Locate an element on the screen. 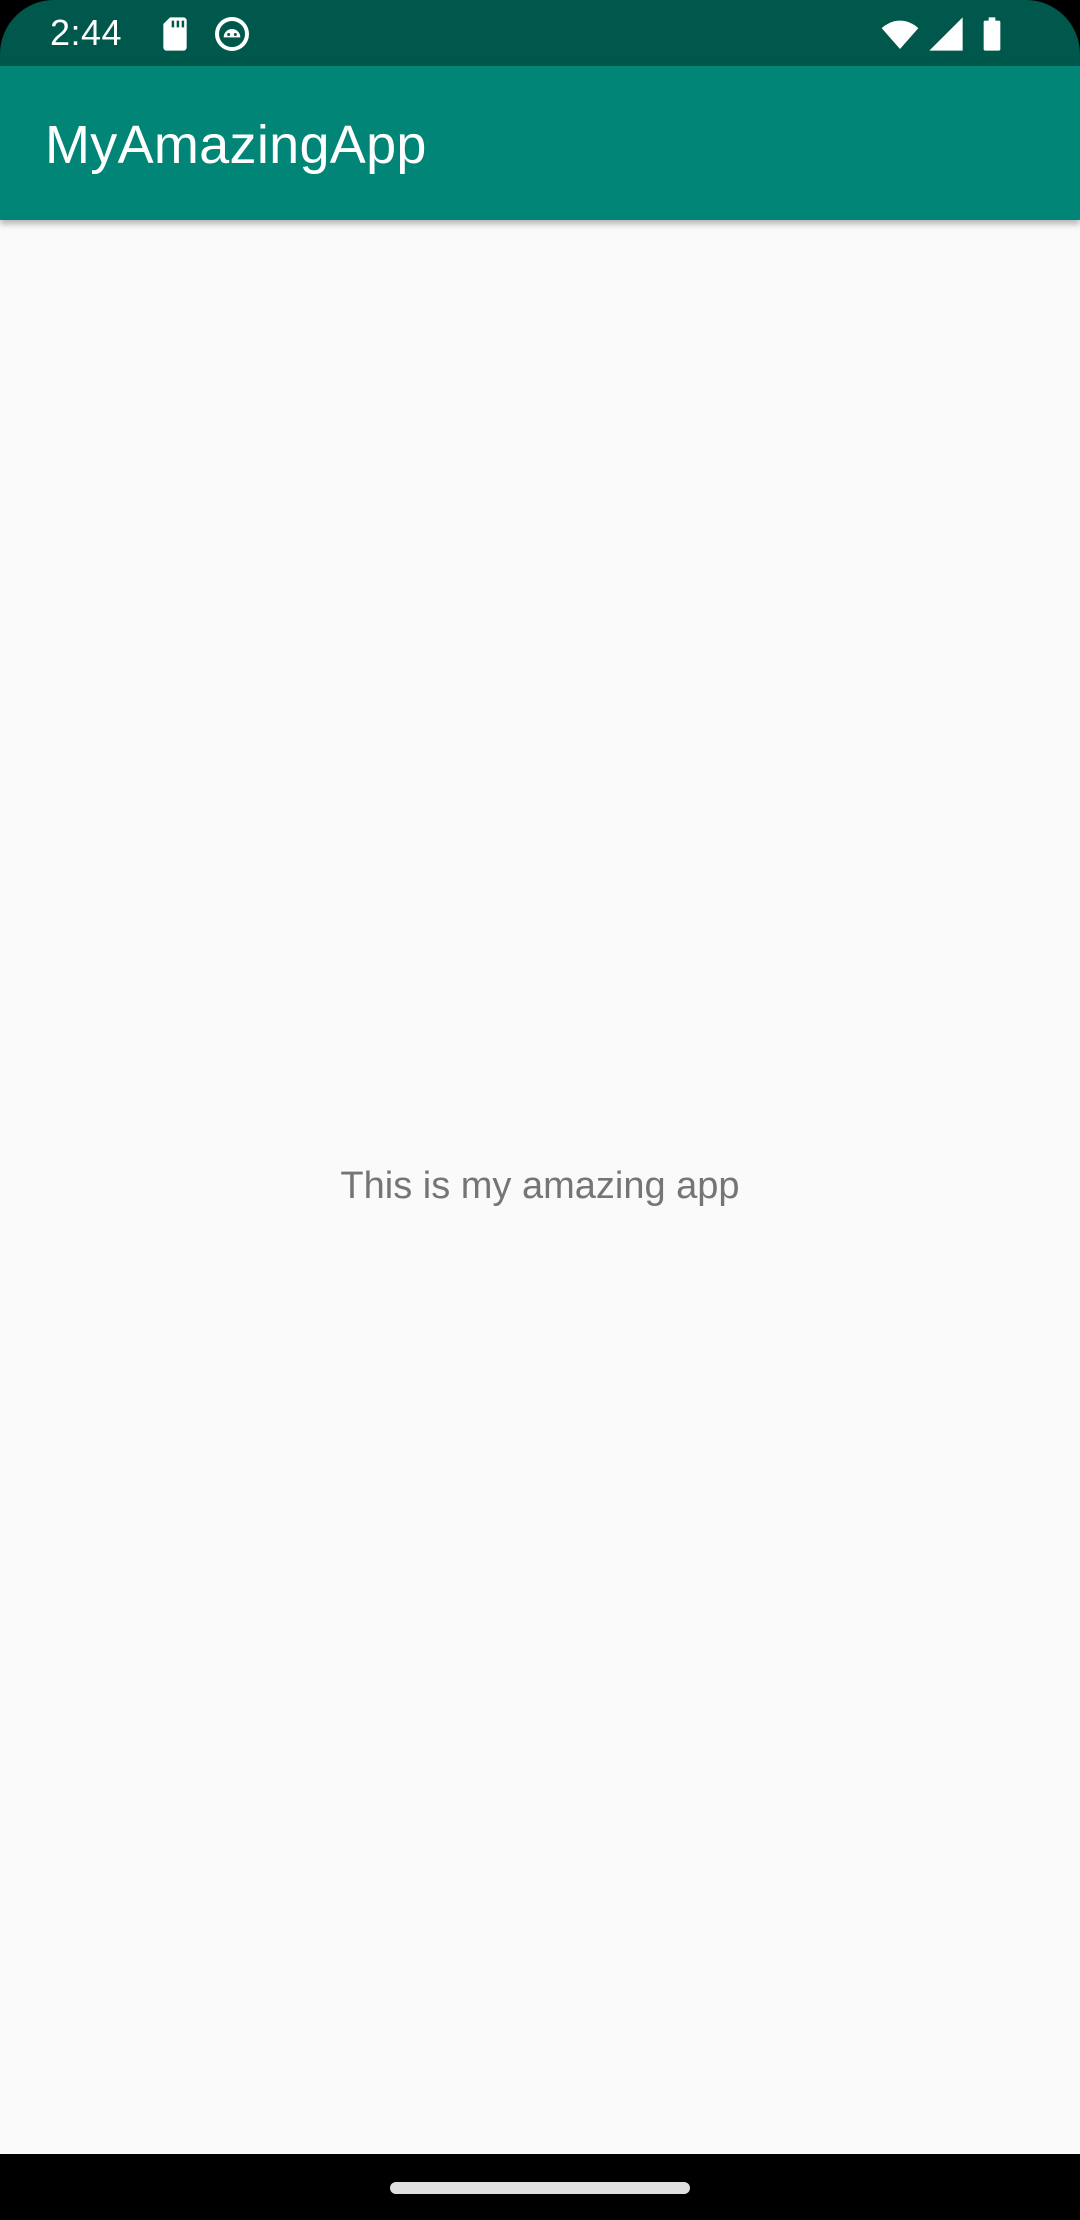  android-debug-icon is located at coordinates (232, 34).